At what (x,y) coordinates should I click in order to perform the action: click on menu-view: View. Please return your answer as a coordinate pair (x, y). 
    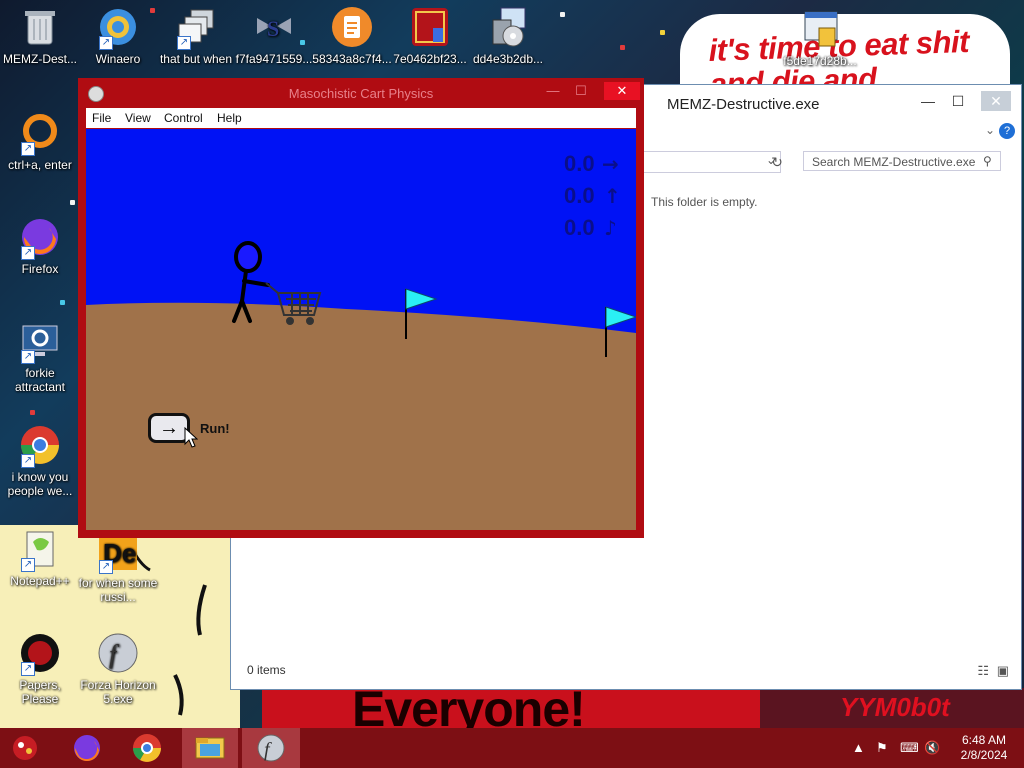
    Looking at the image, I should click on (138, 118).